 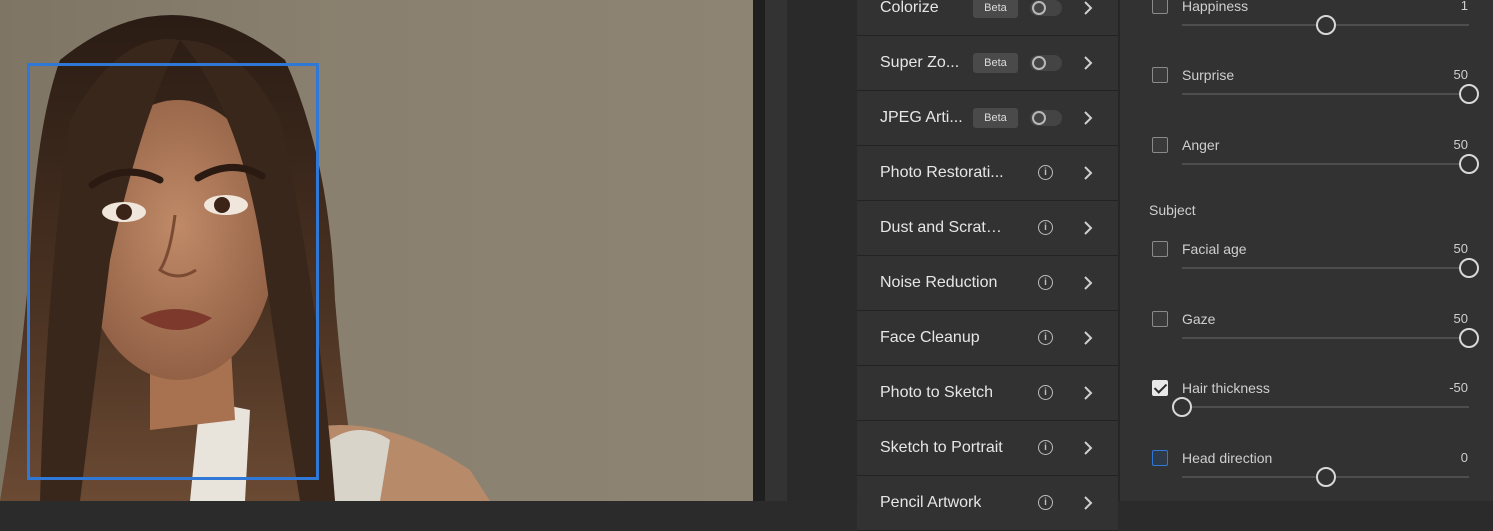 I want to click on adjustment-slider-row: Anger 50, so click(x=1306, y=167).